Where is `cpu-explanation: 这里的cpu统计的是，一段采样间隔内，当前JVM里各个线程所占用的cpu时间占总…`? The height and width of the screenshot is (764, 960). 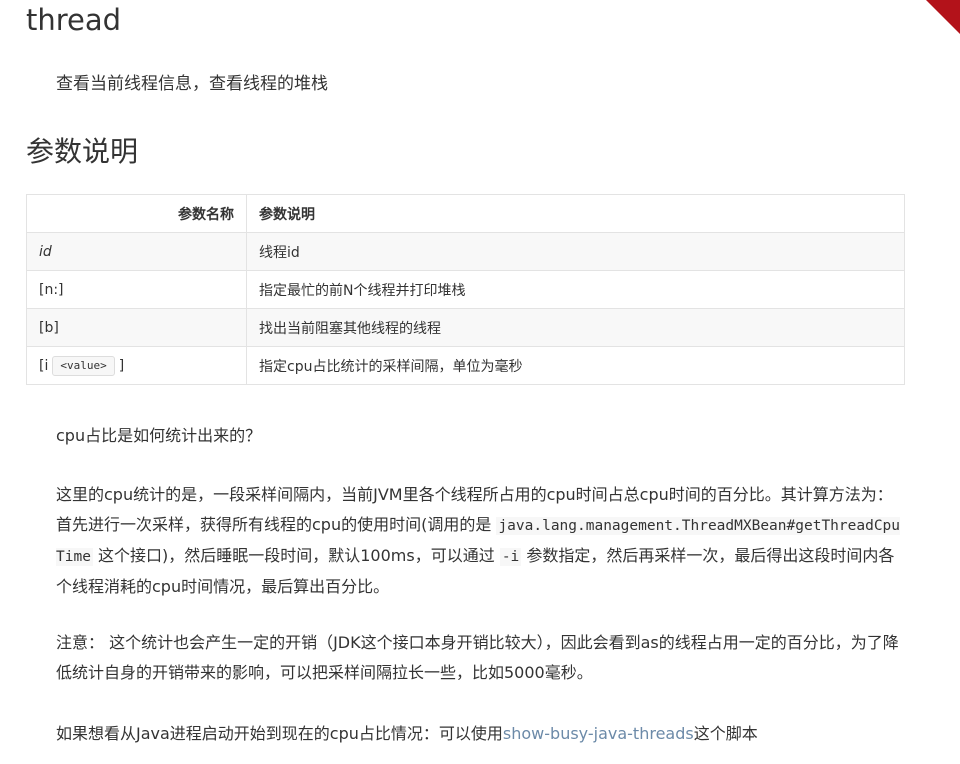 cpu-explanation: 这里的cpu统计的是，一段采样间隔内，当前JVM里各个线程所占用的cpu时间占总… is located at coordinates (481, 541).